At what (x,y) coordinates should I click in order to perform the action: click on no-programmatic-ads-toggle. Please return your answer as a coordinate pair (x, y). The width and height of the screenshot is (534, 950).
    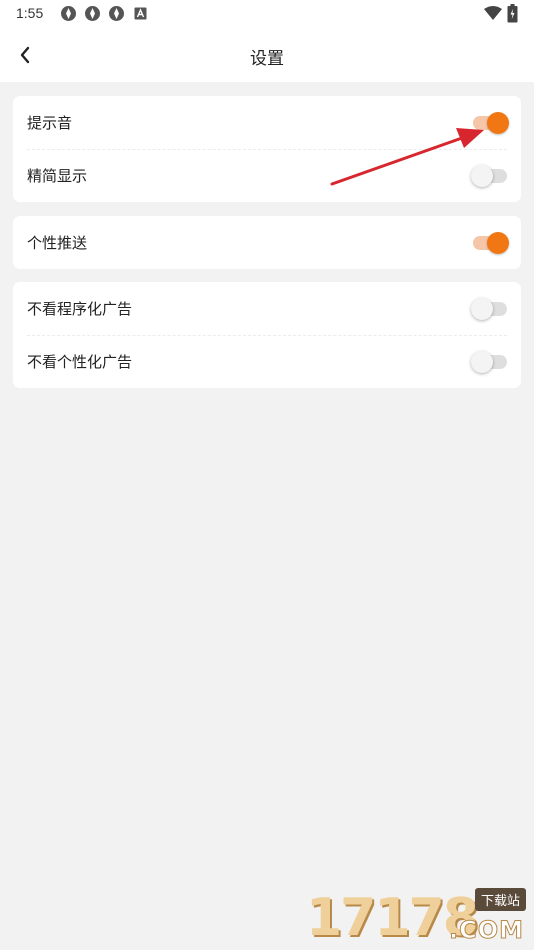
    Looking at the image, I should click on (490, 308).